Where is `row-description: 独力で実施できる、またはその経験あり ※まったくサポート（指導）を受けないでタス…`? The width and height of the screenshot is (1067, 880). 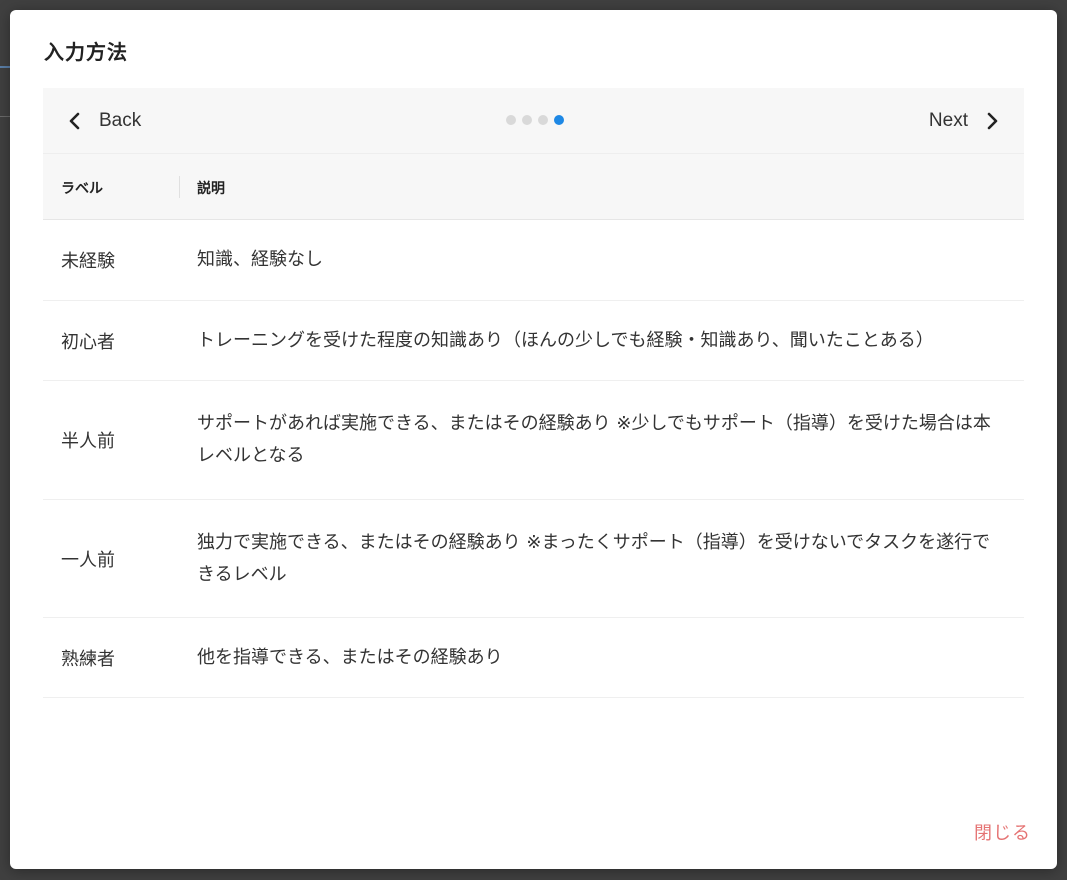
row-description: 独力で実施できる、またはその経験あり ※まったくサポート（指導）を受けないでタス… is located at coordinates (594, 558).